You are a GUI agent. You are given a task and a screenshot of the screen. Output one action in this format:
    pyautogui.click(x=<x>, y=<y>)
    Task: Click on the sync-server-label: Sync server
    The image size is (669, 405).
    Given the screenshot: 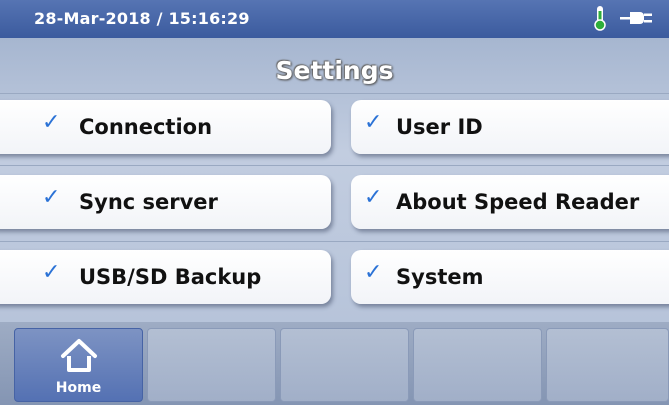 What is the action you would take?
    pyautogui.click(x=148, y=202)
    